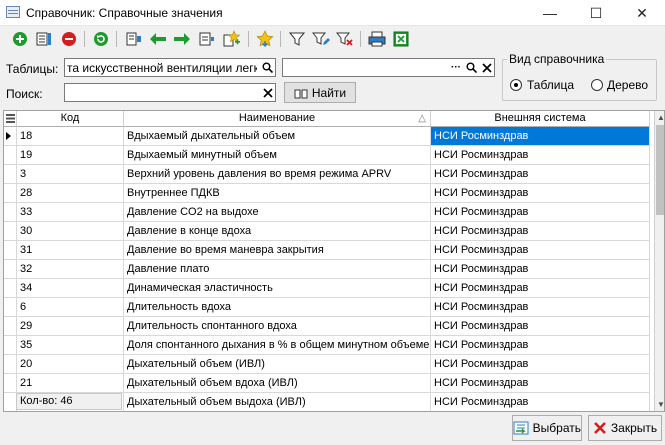 This screenshot has height=445, width=665. Describe the element at coordinates (277, 383) in the screenshot. I see `name-cell: Дыхательный объем вдоха (ИВЛ)` at that location.